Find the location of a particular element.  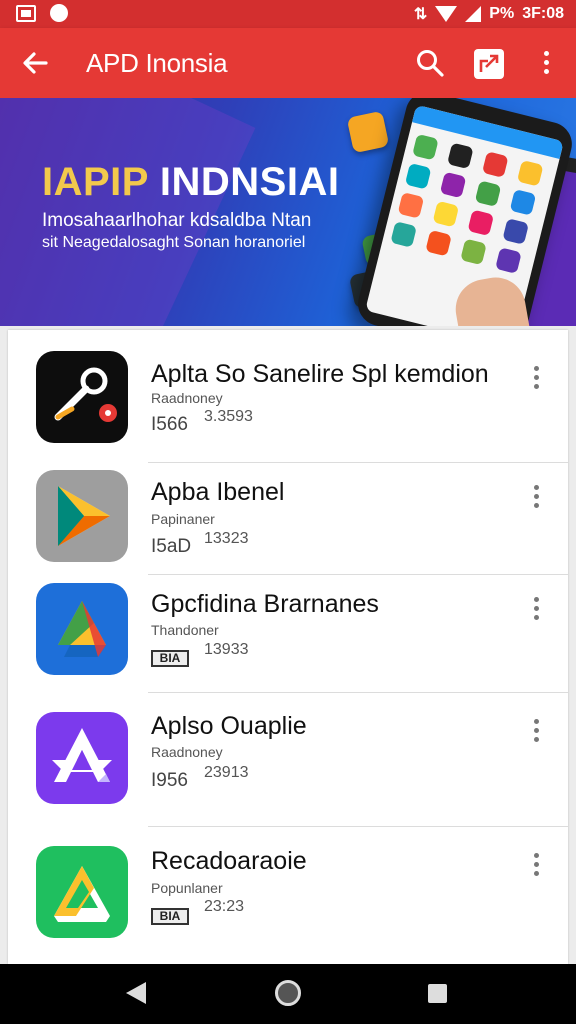

play-triangle-app-icon is located at coordinates (82, 516).